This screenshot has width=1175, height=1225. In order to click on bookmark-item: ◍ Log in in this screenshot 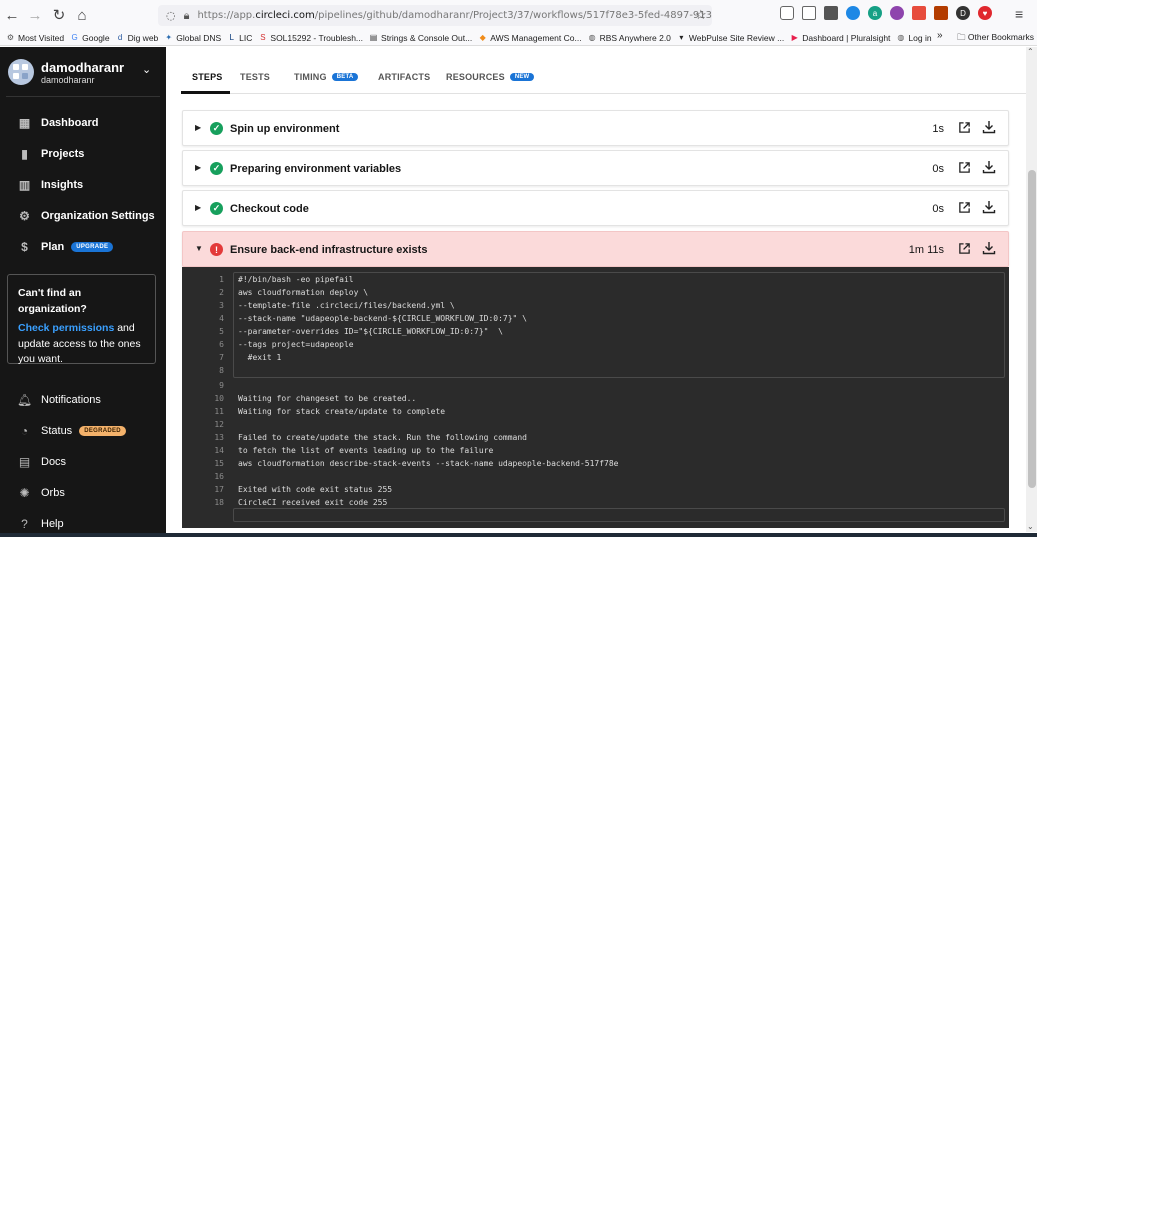, I will do `click(913, 38)`.